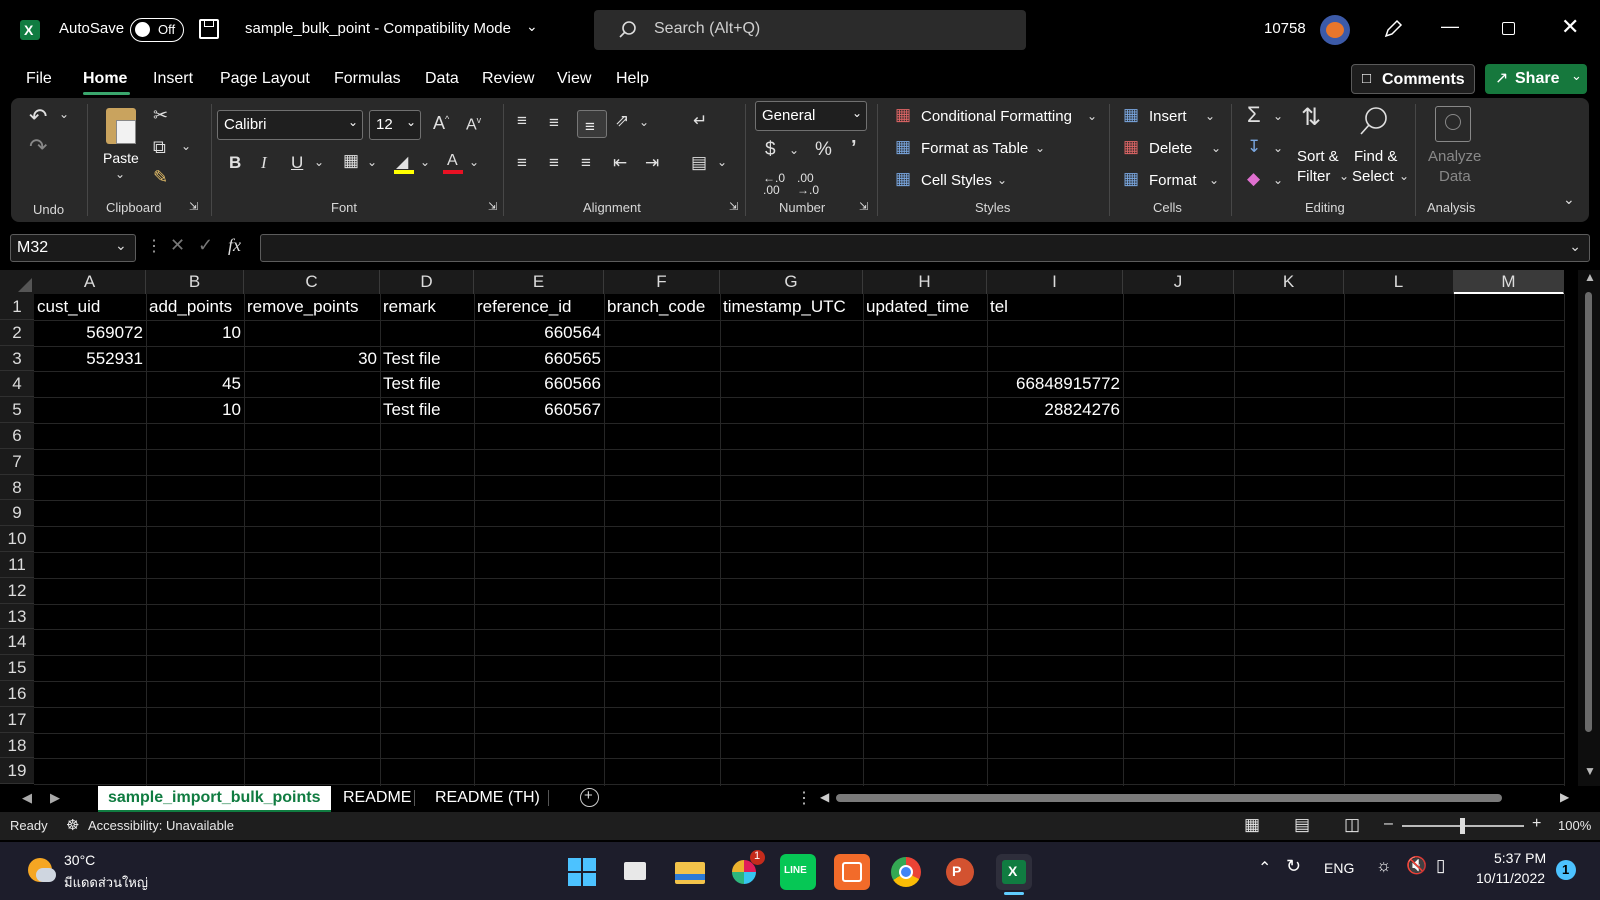  I want to click on sync-icon: ↻, so click(1293, 866).